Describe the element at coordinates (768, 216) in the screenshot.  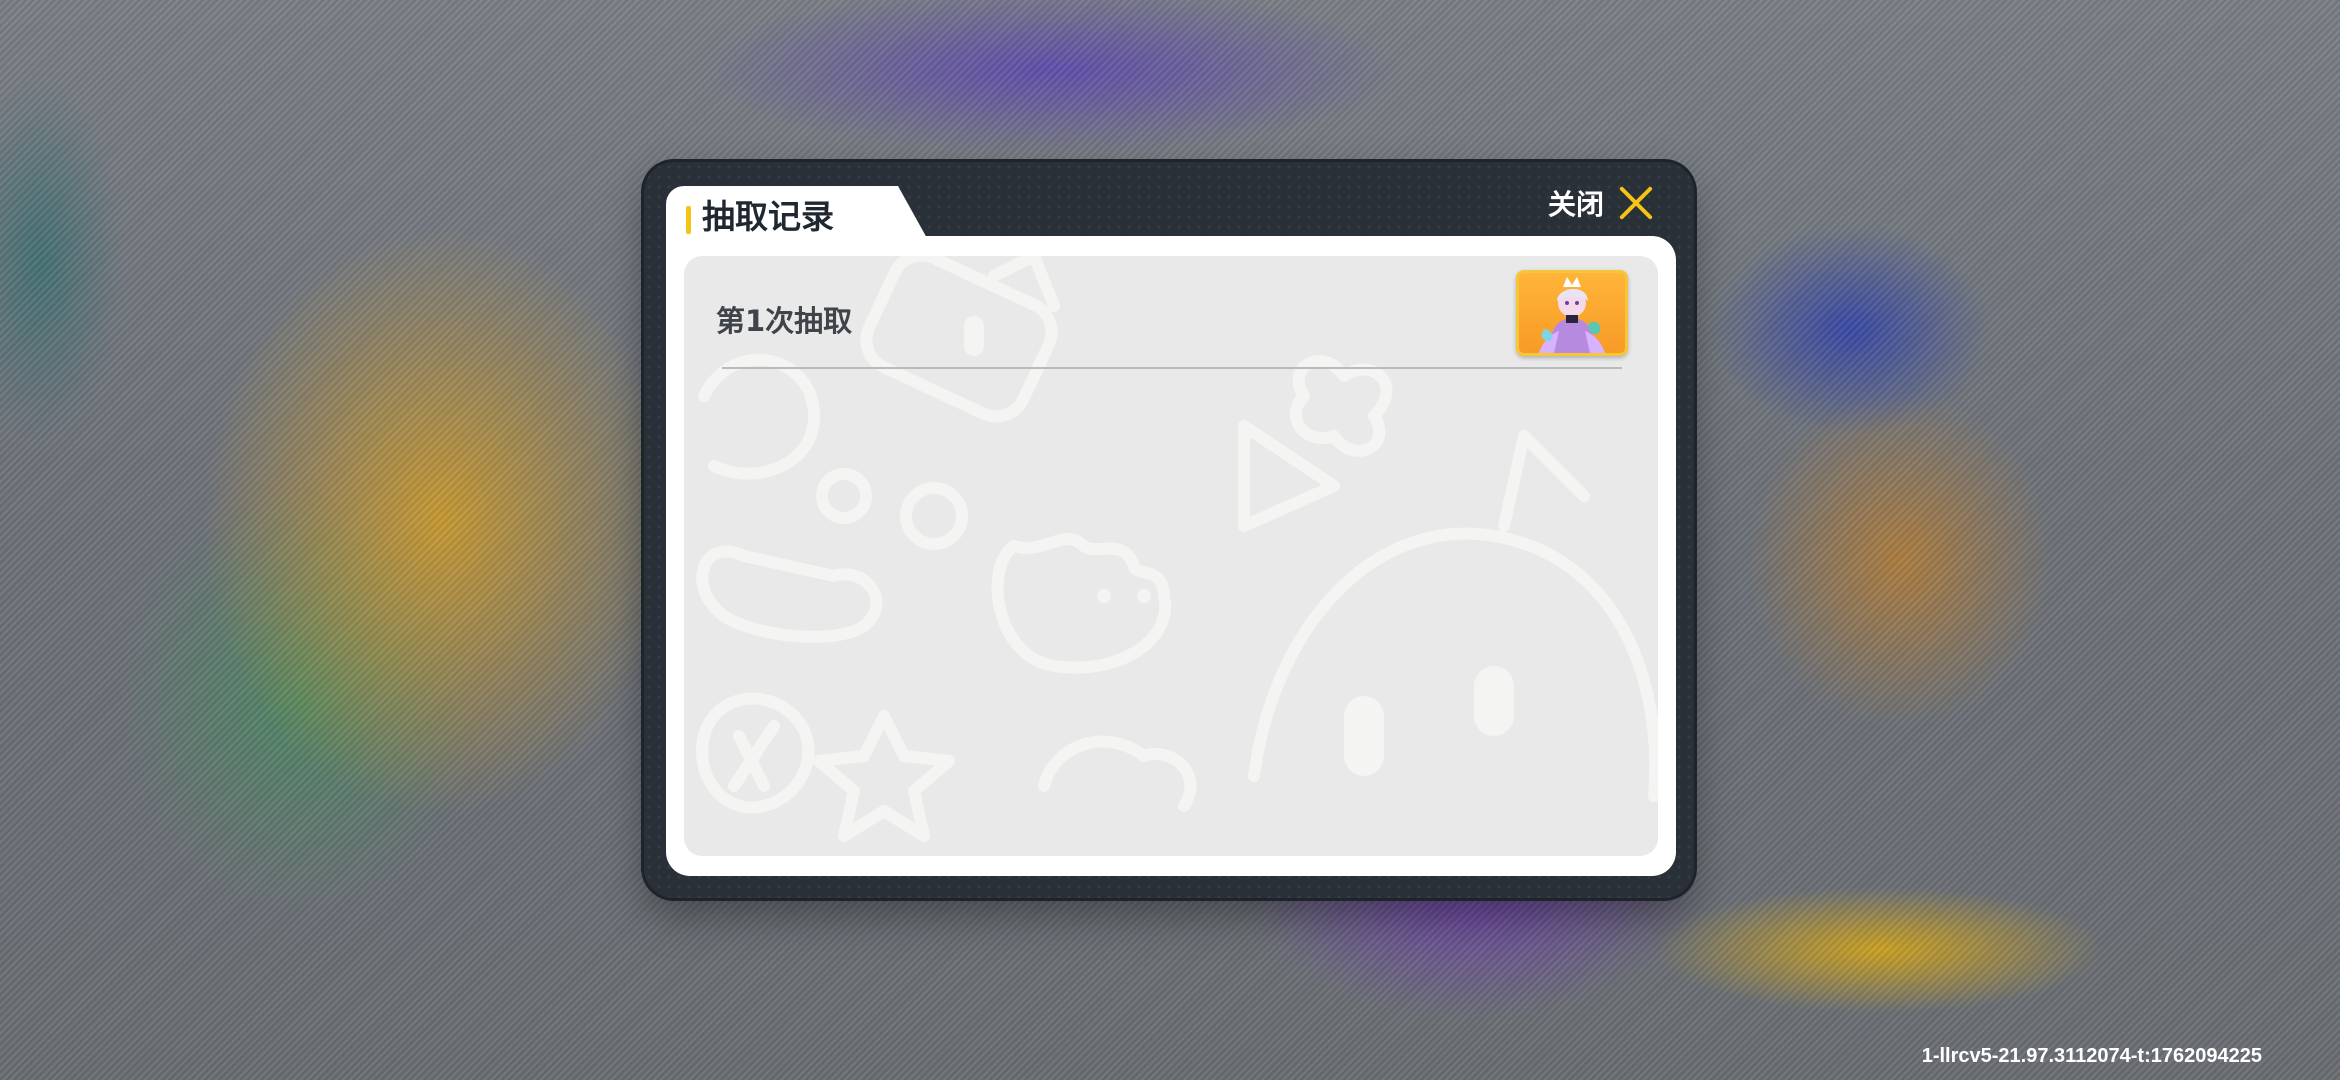
I see `dialog-title: 抽取记录` at that location.